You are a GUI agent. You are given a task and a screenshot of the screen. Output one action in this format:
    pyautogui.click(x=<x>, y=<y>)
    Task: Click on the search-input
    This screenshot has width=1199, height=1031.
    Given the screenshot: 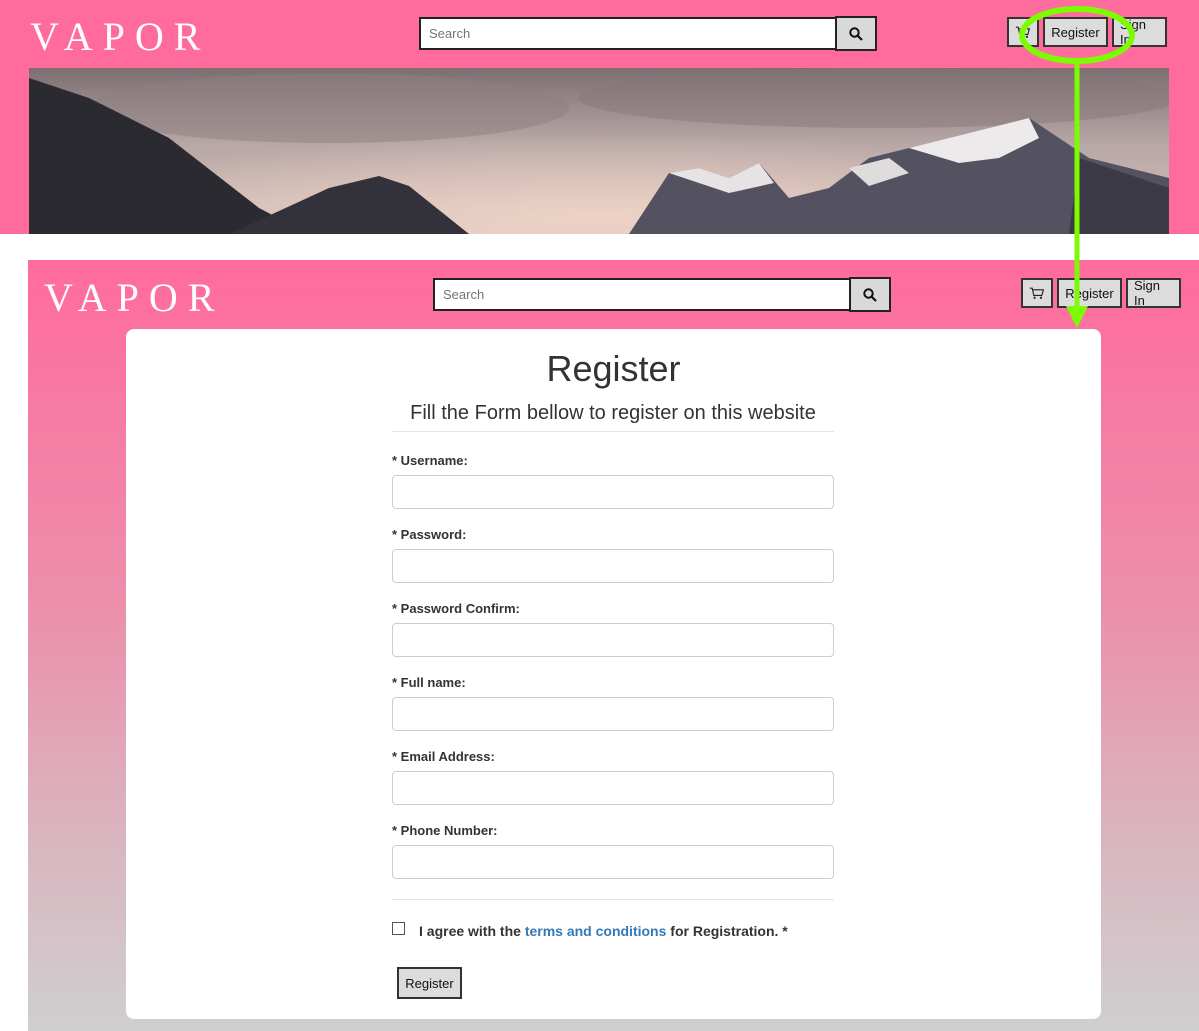 What is the action you would take?
    pyautogui.click(x=628, y=33)
    